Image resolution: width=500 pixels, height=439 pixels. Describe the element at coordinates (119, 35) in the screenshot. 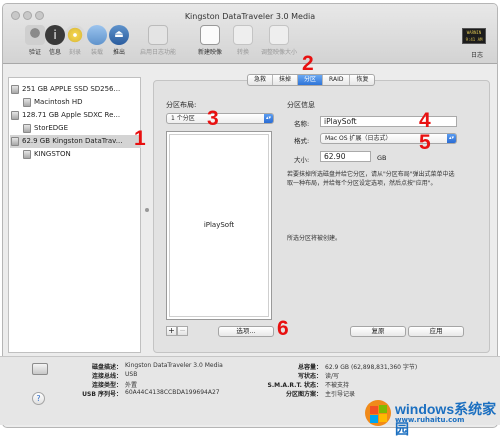

I see `eject-icon: ⏏` at that location.